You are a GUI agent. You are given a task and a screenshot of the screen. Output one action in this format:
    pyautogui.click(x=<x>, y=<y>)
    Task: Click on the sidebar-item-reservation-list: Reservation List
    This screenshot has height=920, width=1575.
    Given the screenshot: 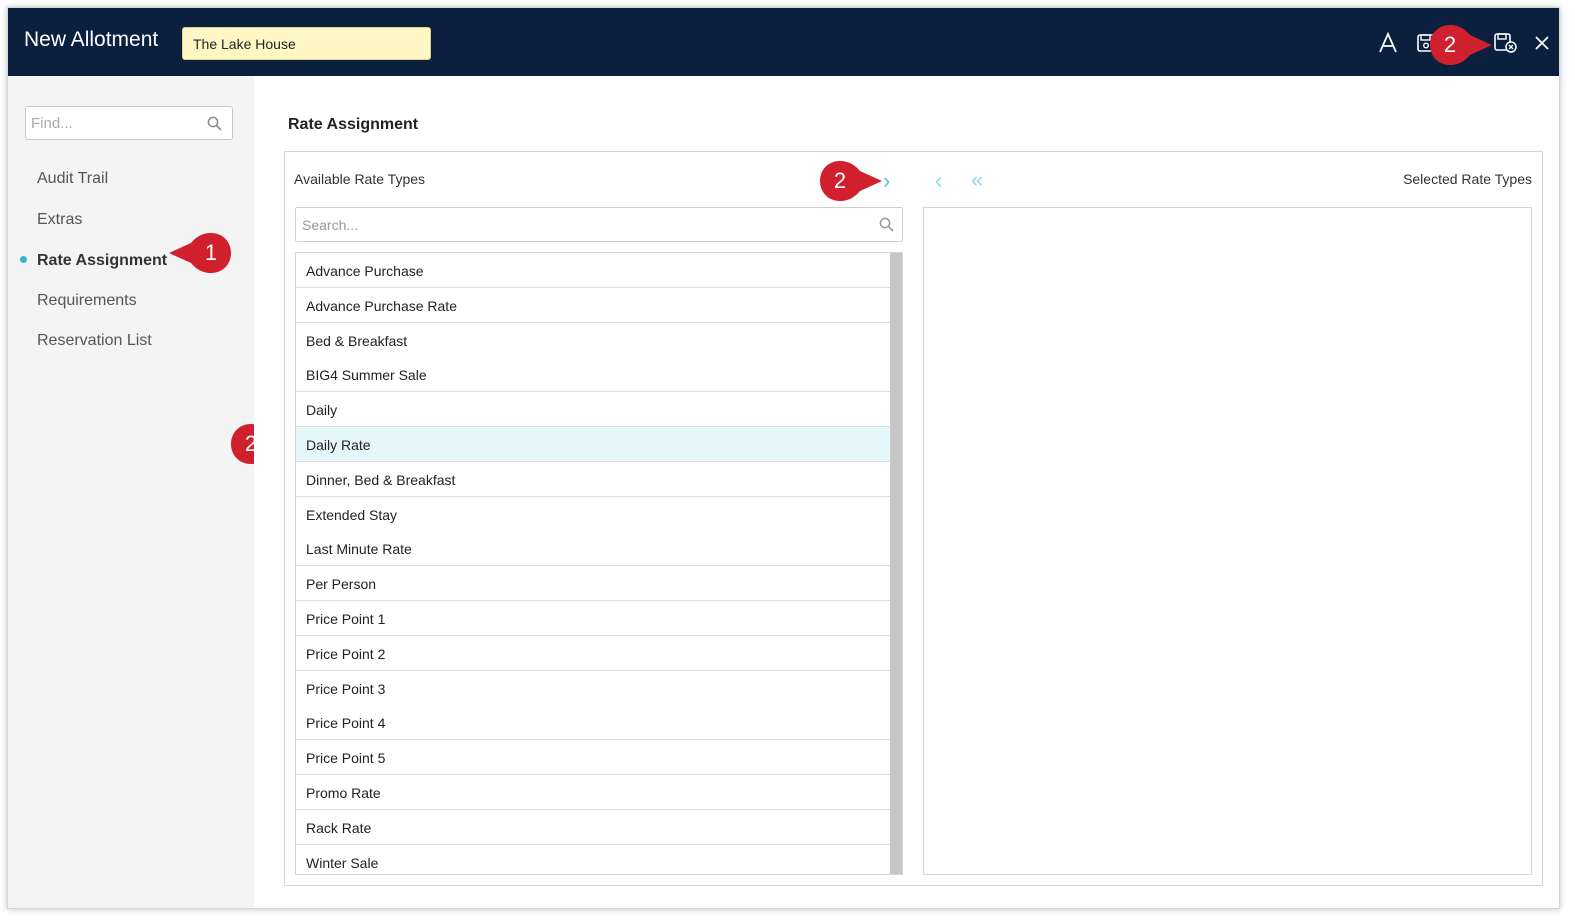 What is the action you would take?
    pyautogui.click(x=94, y=341)
    